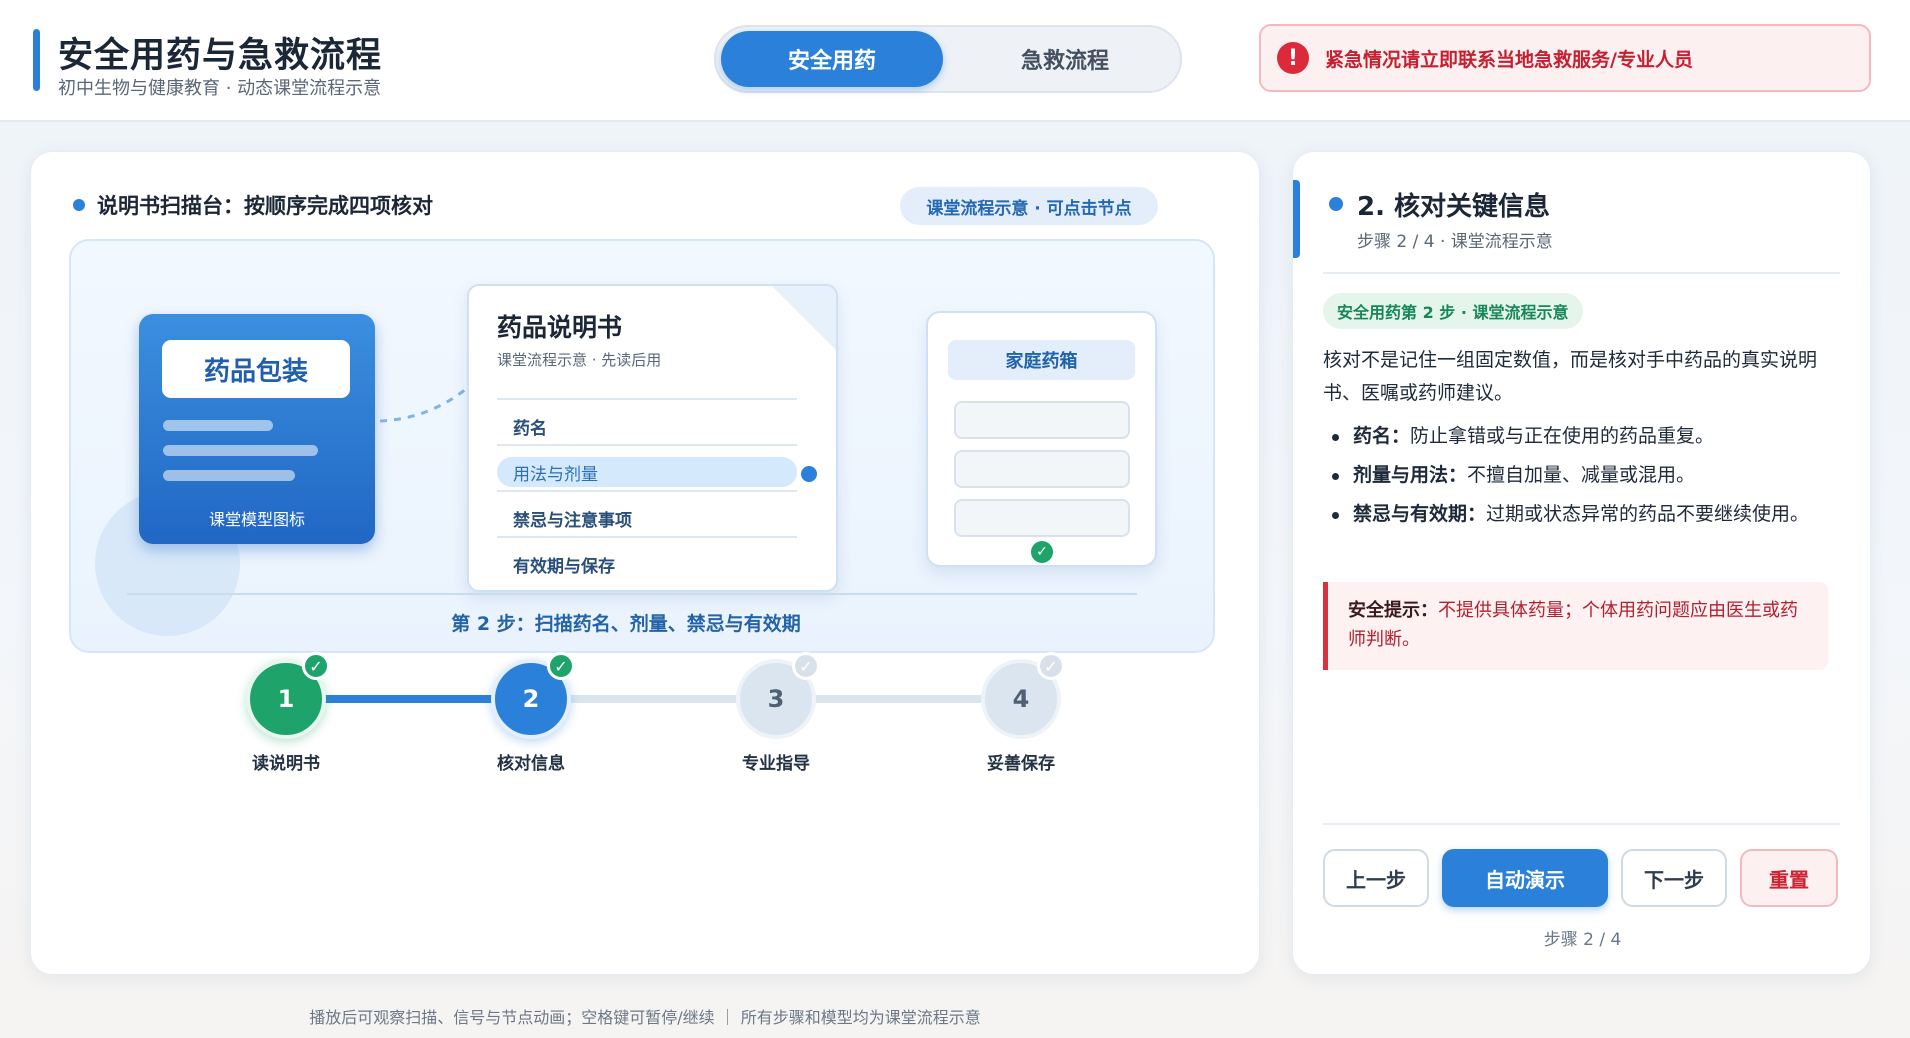  Describe the element at coordinates (1525, 878) in the screenshot. I see `auto-demo-button: 自动演示` at that location.